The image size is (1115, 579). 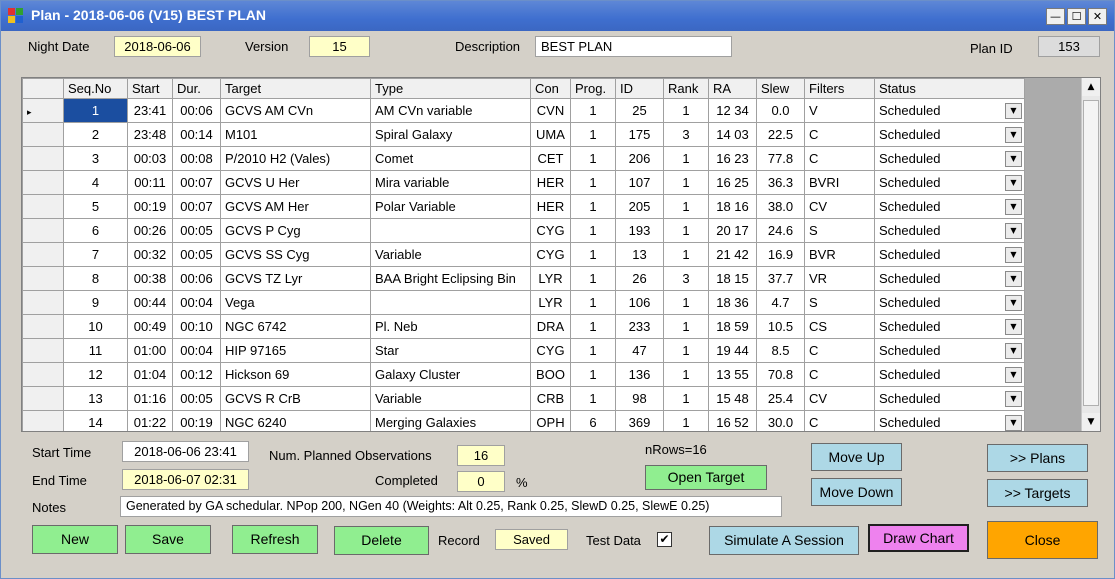 I want to click on cell-seq: 6, so click(x=95, y=230).